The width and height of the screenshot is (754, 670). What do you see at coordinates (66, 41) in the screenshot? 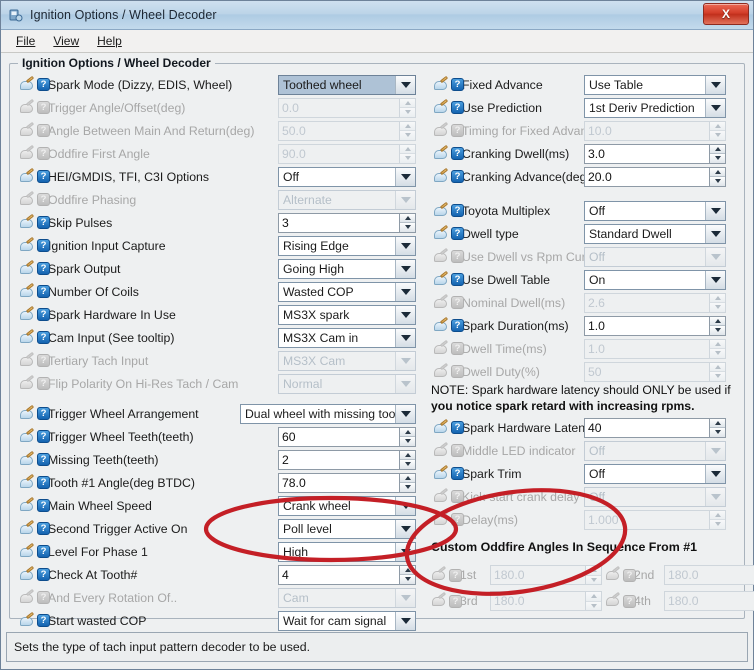
I see `menu-item-view: View` at bounding box center [66, 41].